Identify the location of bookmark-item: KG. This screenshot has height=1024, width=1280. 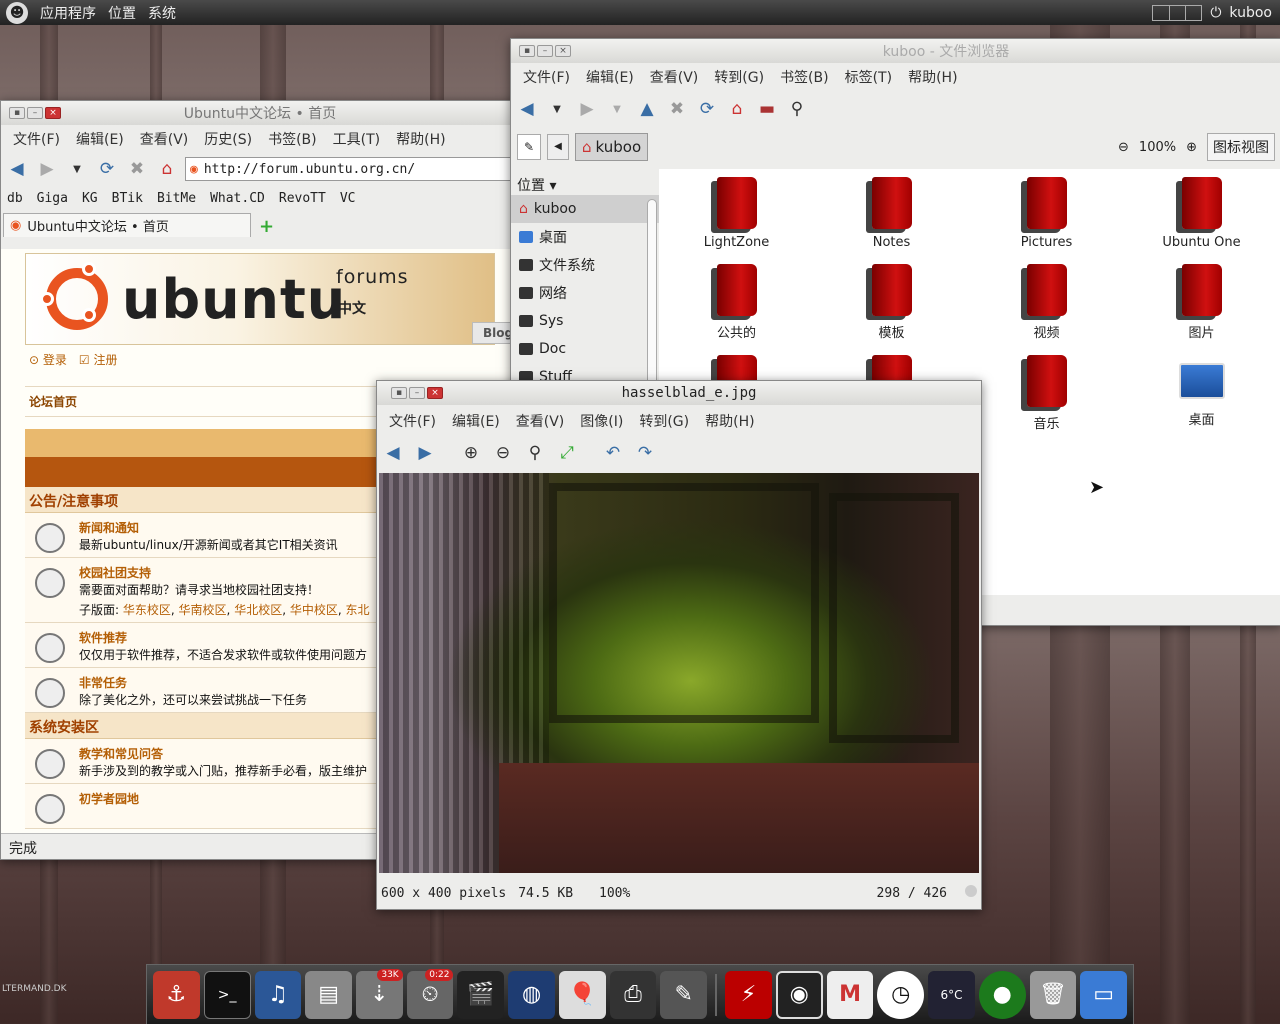
(90, 198).